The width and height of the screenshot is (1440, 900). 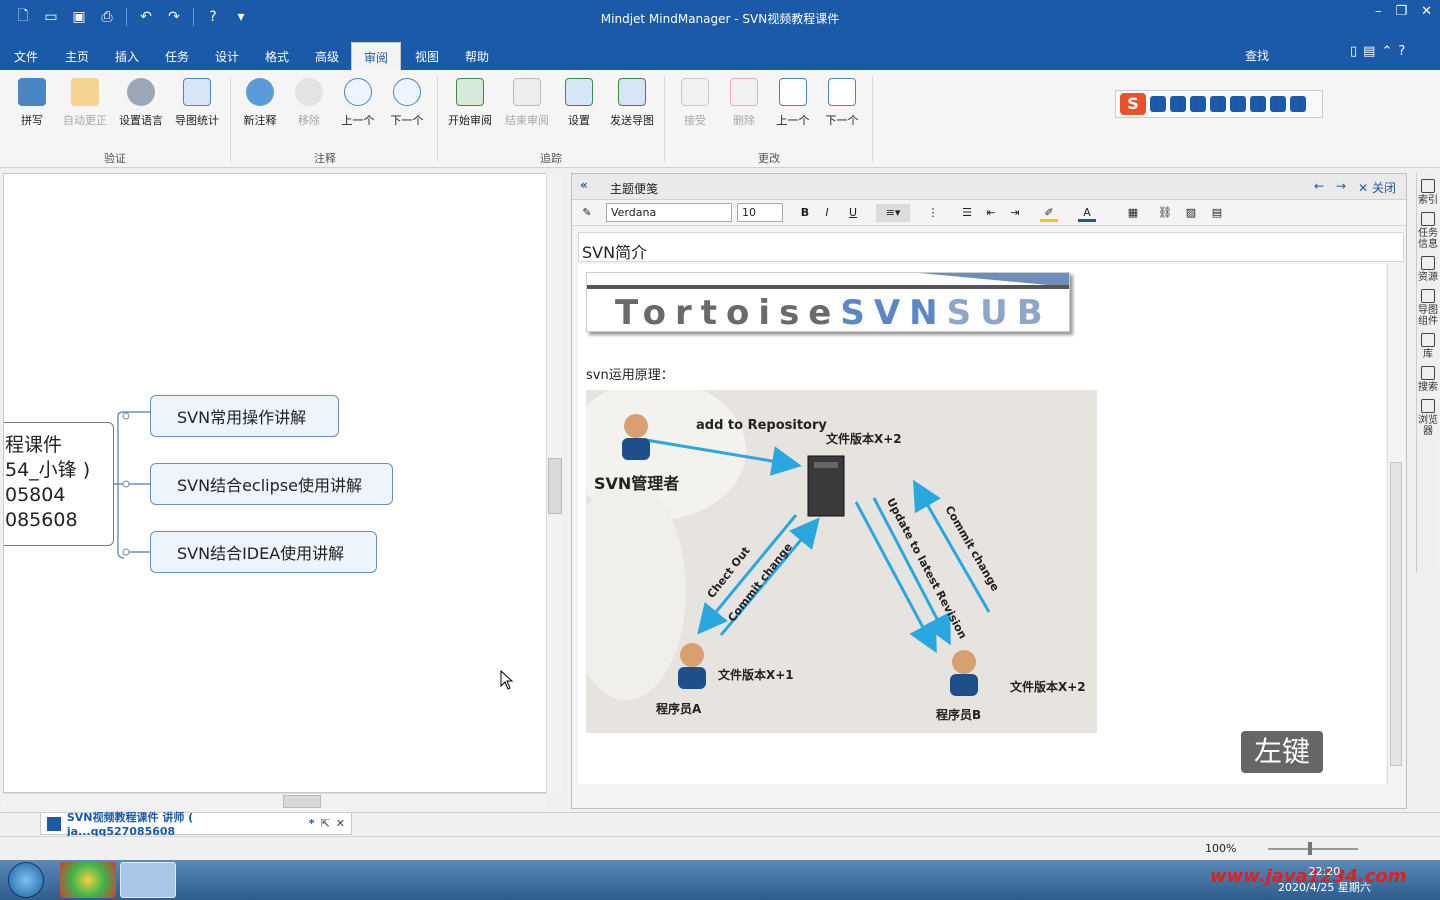 I want to click on topic-svn-eclipse: SVN结合eclipse使用讲解, so click(x=271, y=484).